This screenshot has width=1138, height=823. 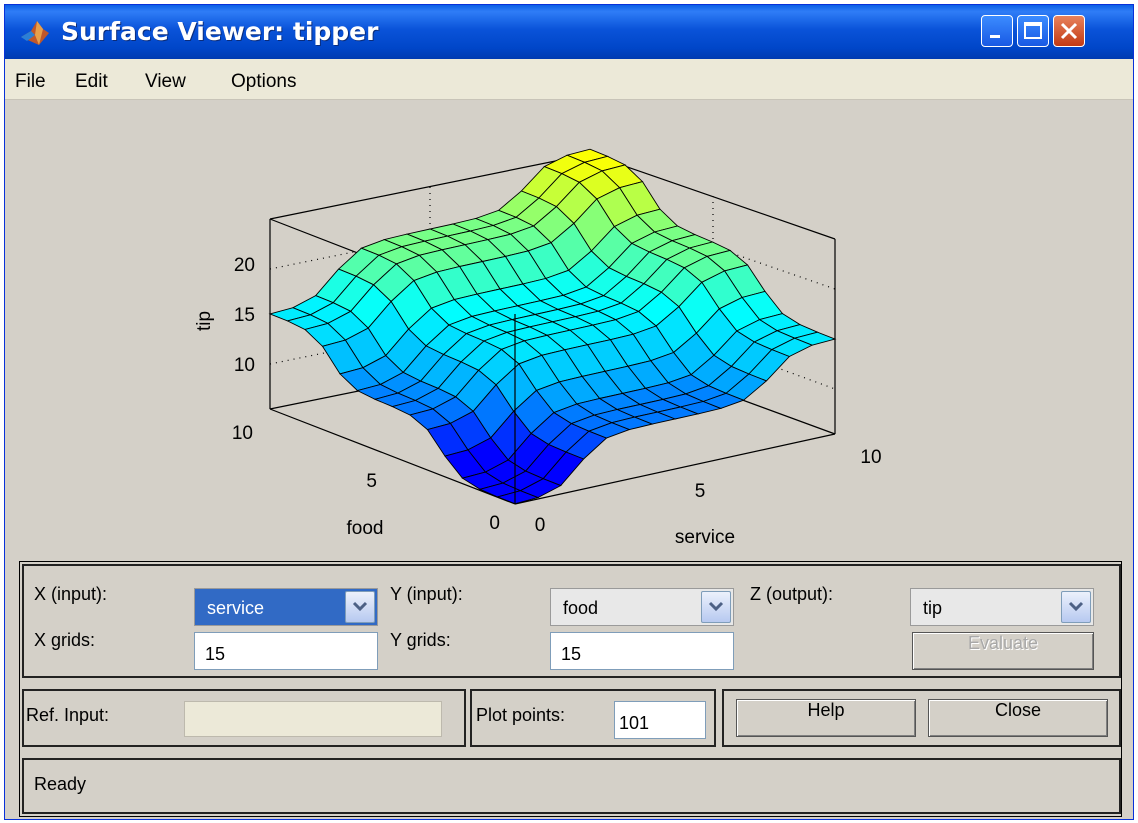 What do you see at coordinates (263, 82) in the screenshot?
I see `menu-options: Options` at bounding box center [263, 82].